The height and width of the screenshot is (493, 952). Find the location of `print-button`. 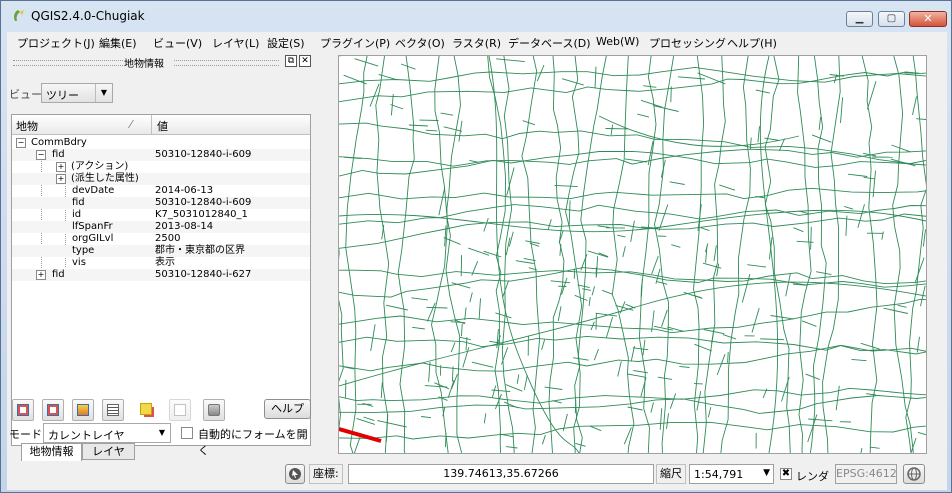

print-button is located at coordinates (214, 410).